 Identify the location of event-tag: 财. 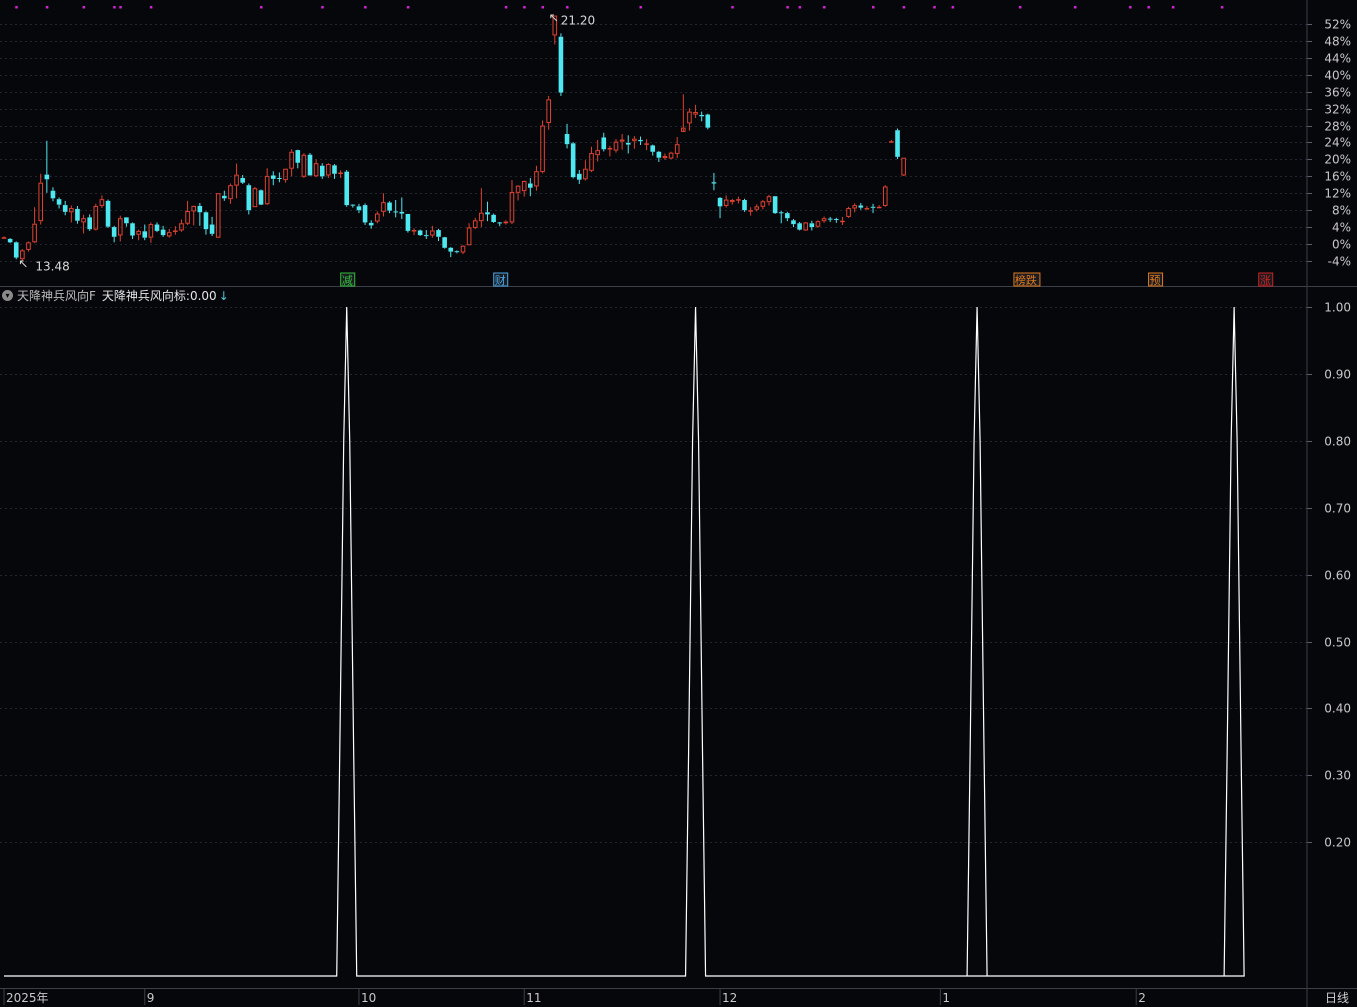
(501, 279).